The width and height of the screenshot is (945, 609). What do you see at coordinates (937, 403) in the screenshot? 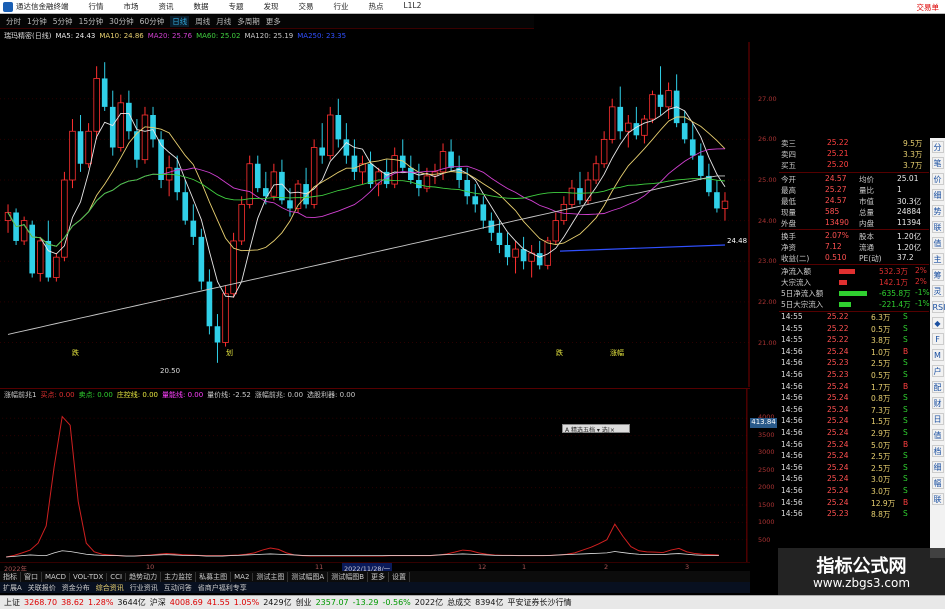
I see `side-tool-button: 财` at bounding box center [937, 403].